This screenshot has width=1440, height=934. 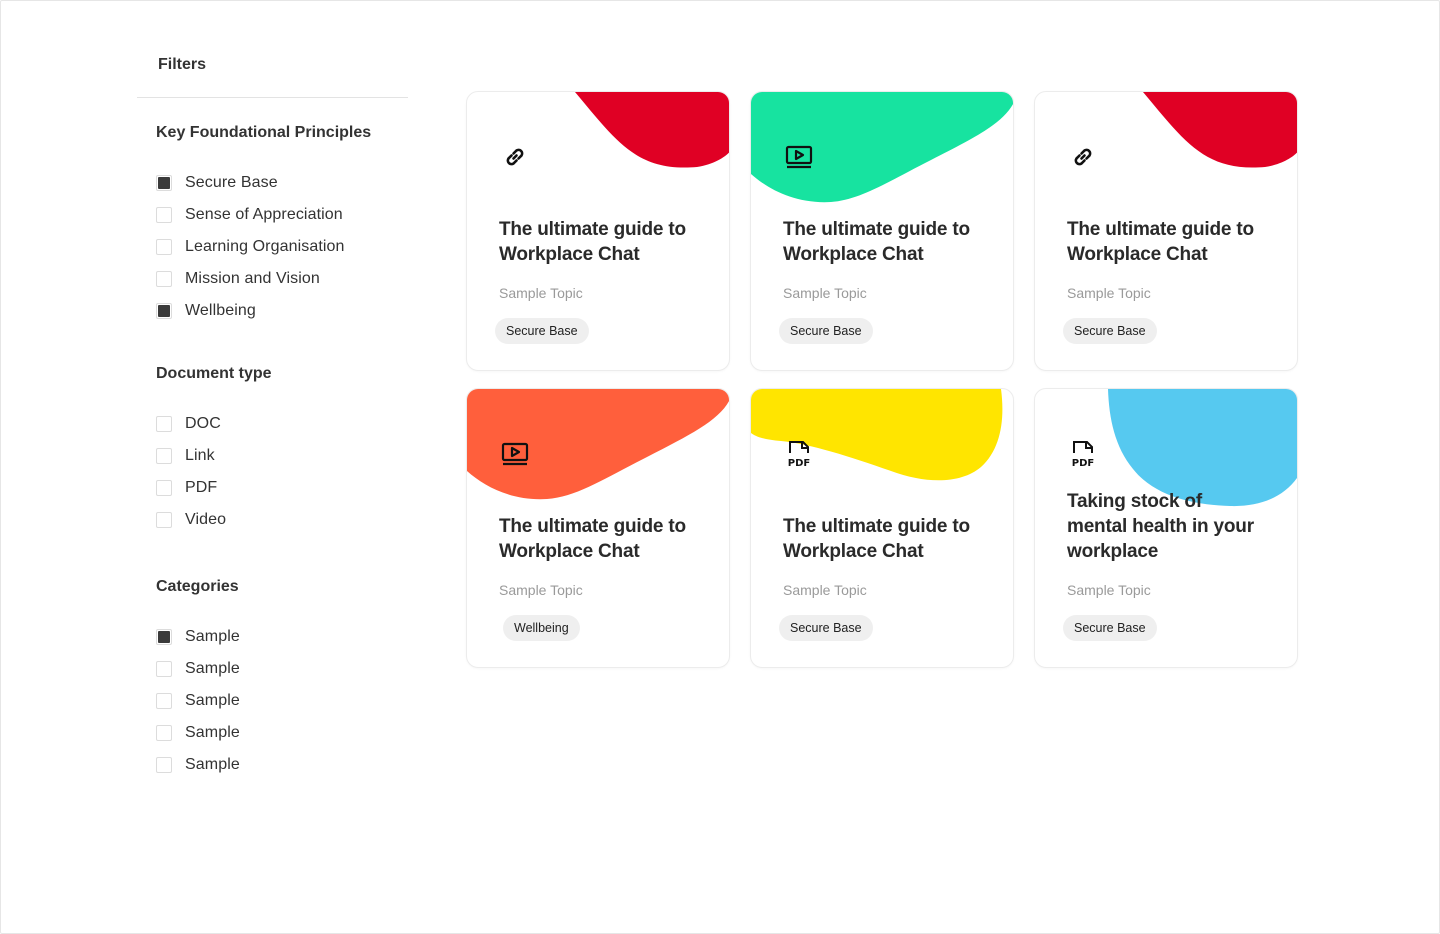 I want to click on filter-option-label: Link, so click(x=200, y=455).